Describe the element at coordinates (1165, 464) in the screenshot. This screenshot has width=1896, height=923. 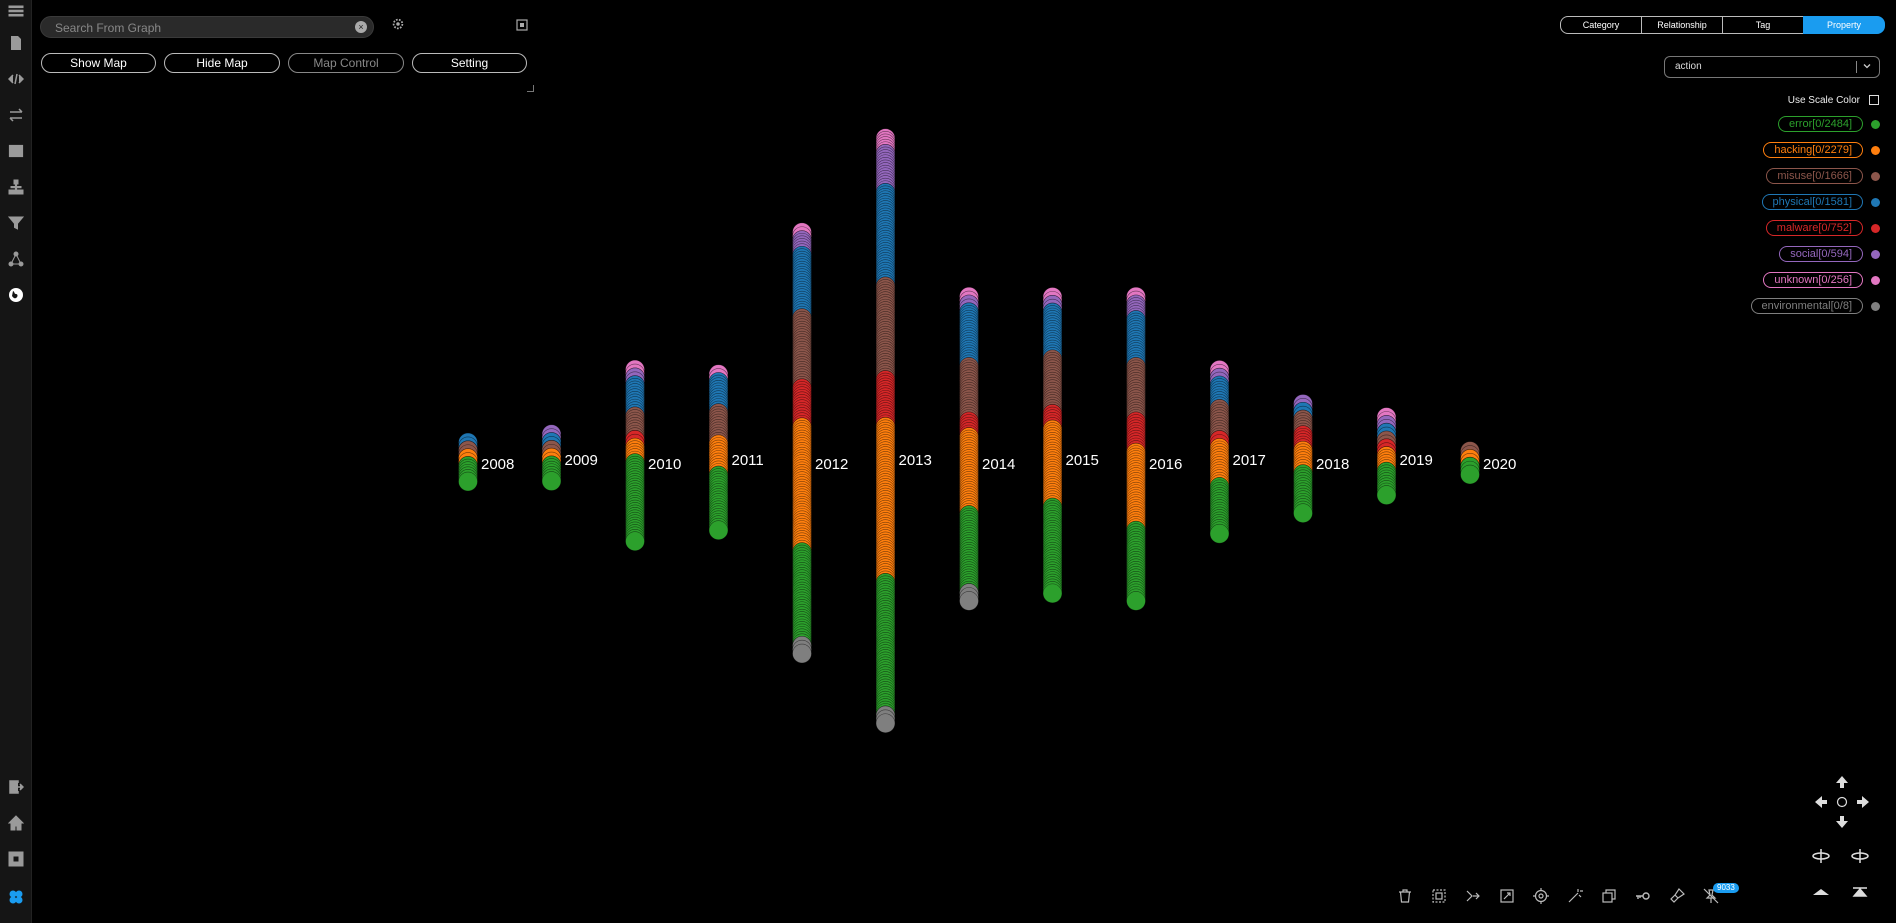
I see `year-label: 2016` at that location.